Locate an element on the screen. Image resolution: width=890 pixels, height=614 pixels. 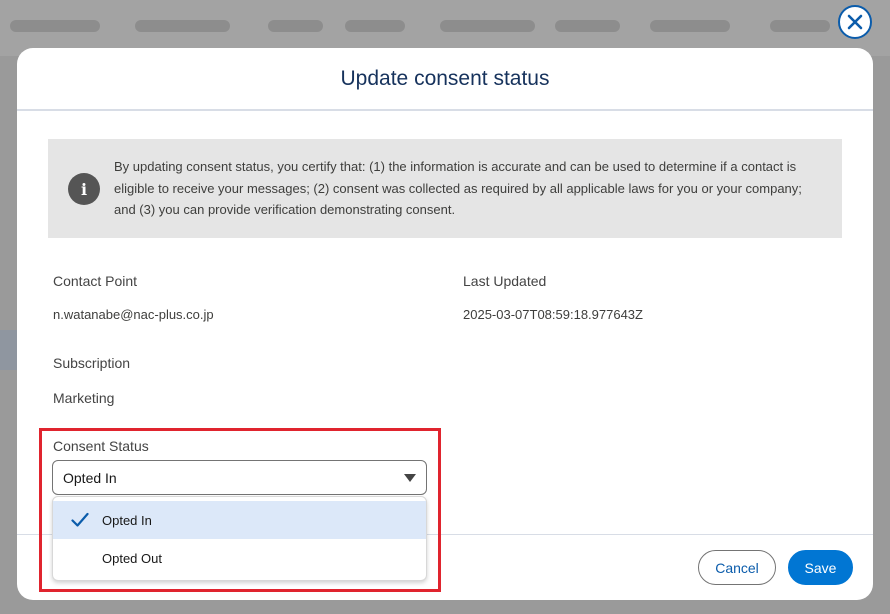
modal-title: Update consent status is located at coordinates (445, 78).